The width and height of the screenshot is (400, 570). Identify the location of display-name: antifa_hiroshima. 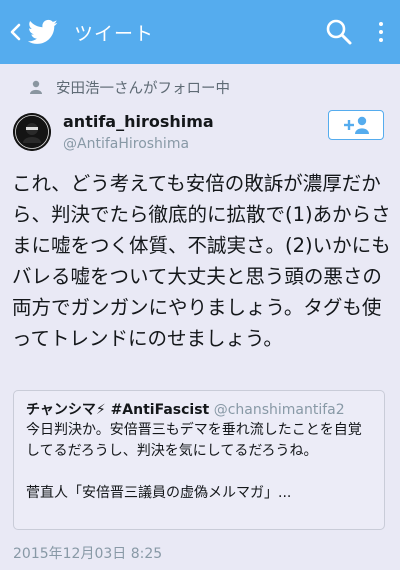
(138, 121).